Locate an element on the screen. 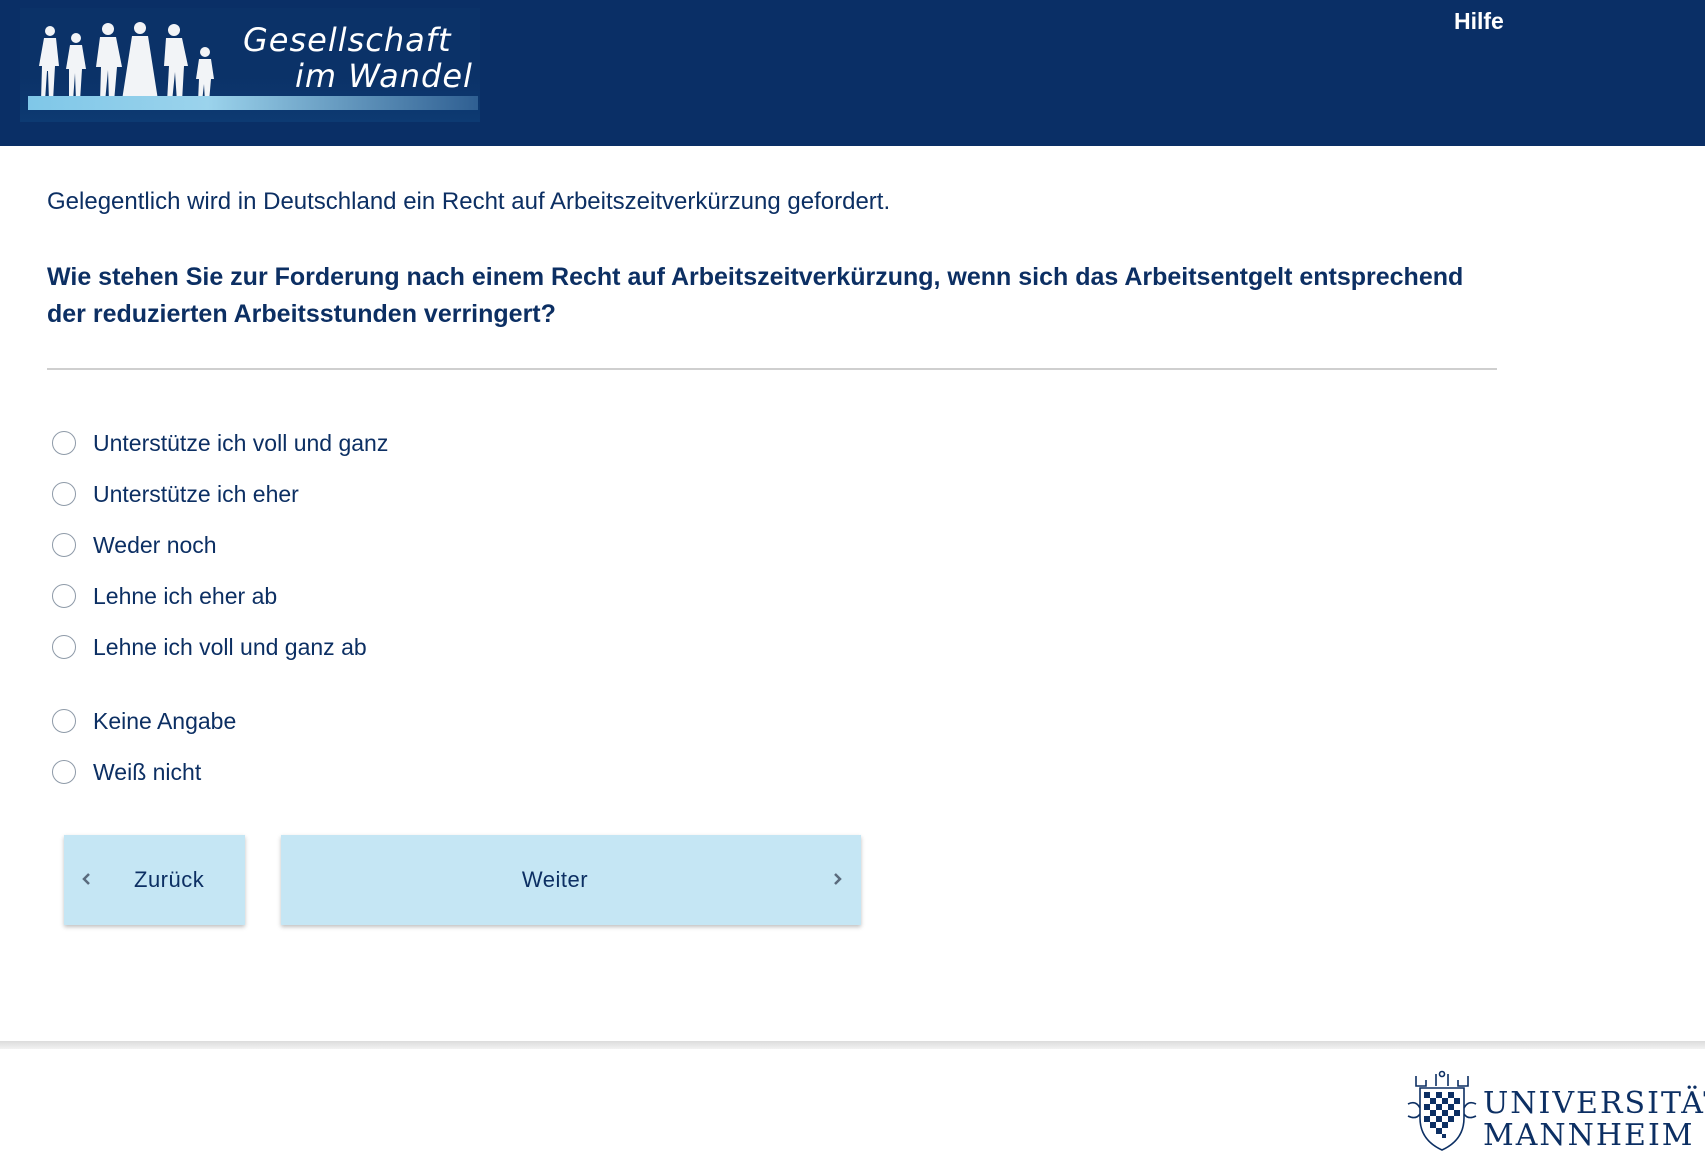  help-link: Hilfe is located at coordinates (1479, 21).